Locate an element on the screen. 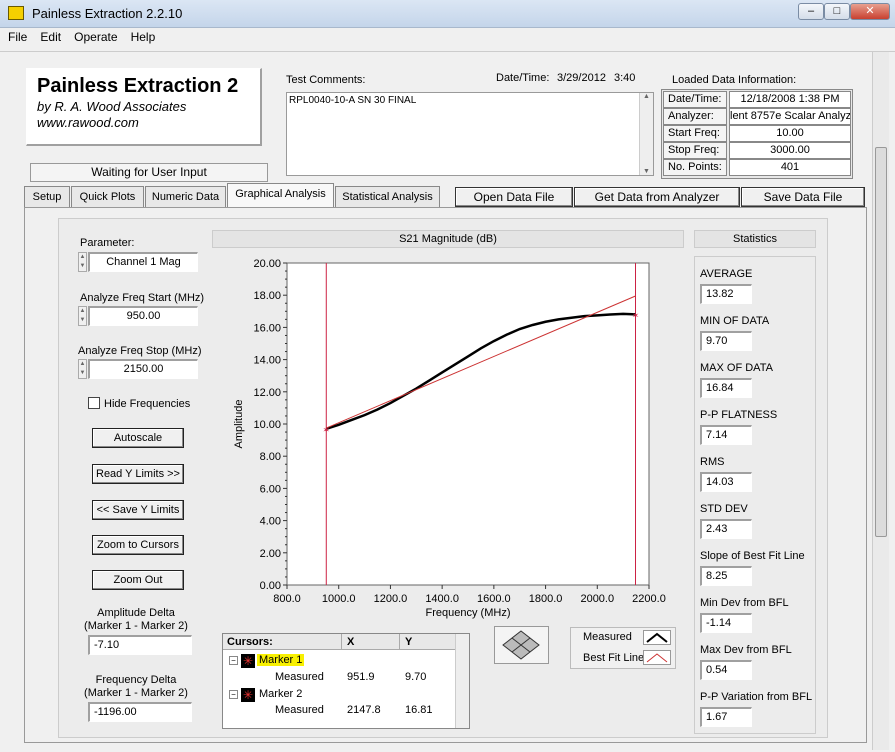 The image size is (895, 752). marker-icon: ✳ is located at coordinates (248, 695).